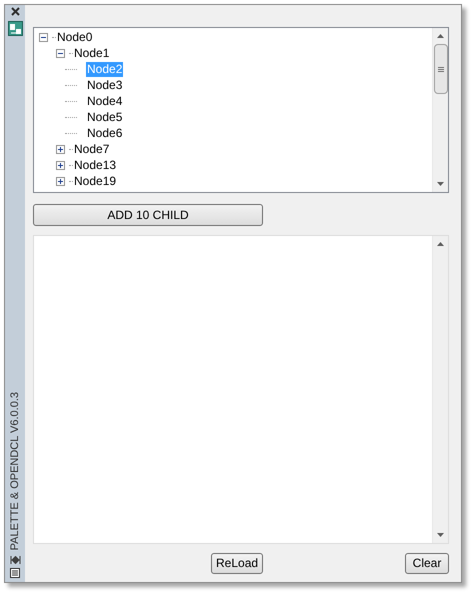  Describe the element at coordinates (15, 471) in the screenshot. I see `palette-title: PALETTE & OPENDCL V6.0.0.3` at that location.